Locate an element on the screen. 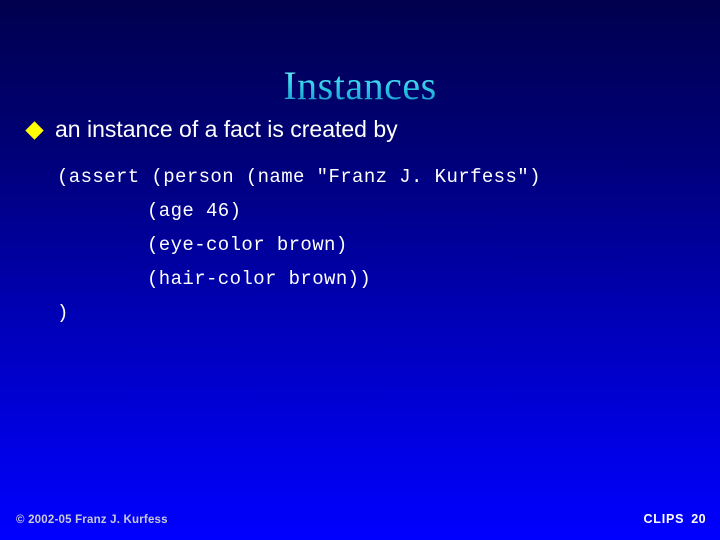  bullet-item-label: an instance of a fact is created by is located at coordinates (226, 129).